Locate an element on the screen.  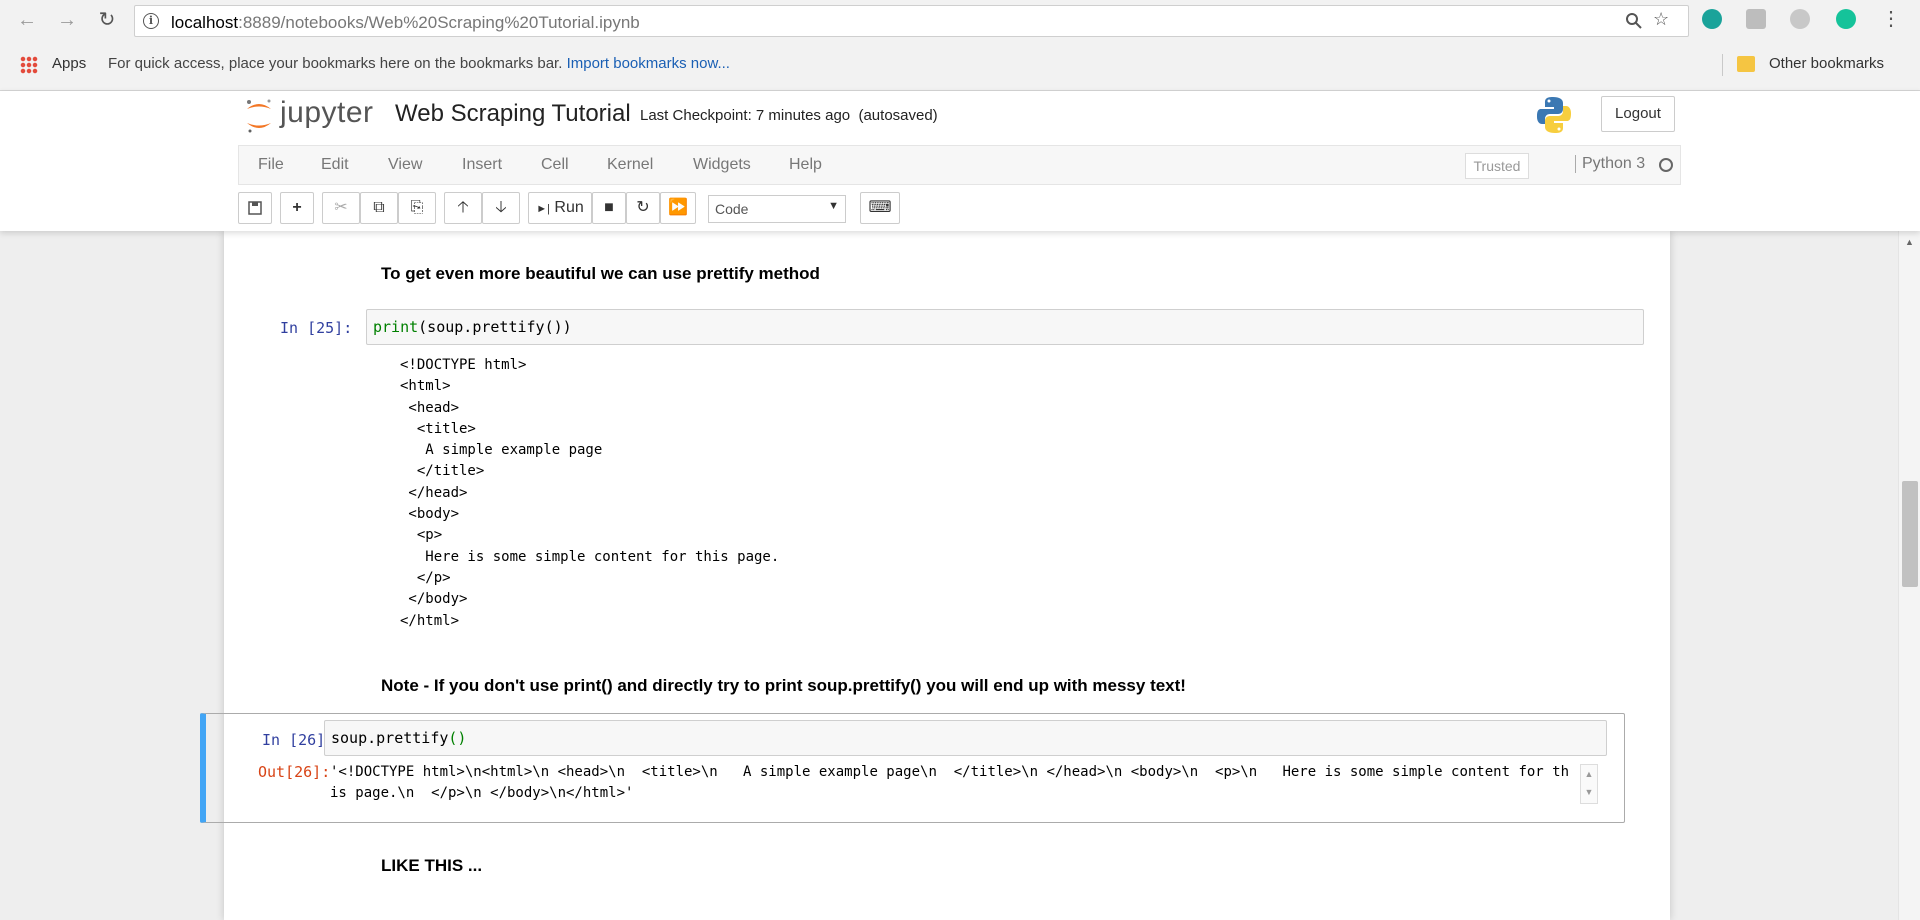
paste-icon: ⎘ is located at coordinates (417, 208).